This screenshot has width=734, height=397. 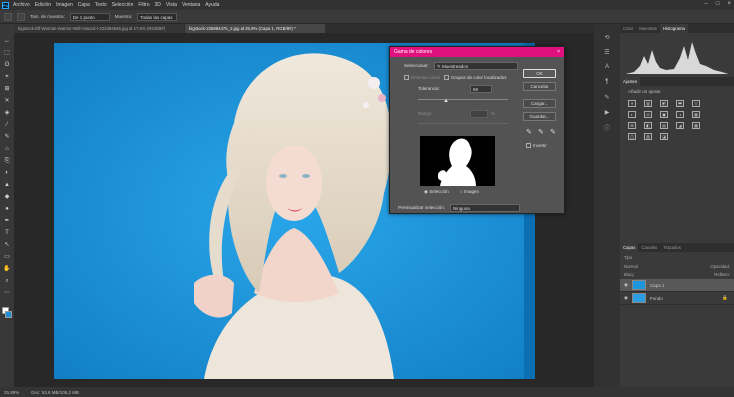 I want to click on history-brush-icon: ⎘, so click(x=7, y=161).